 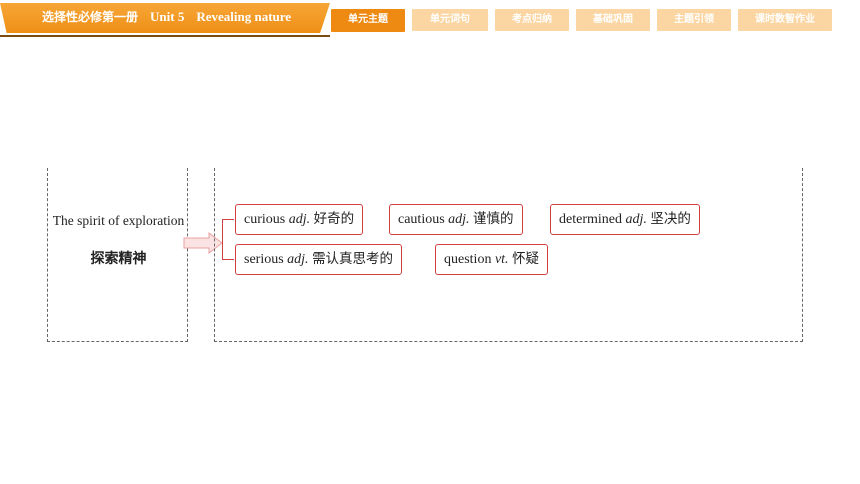 What do you see at coordinates (526, 259) in the screenshot?
I see `vocab-meaning: 怀疑` at bounding box center [526, 259].